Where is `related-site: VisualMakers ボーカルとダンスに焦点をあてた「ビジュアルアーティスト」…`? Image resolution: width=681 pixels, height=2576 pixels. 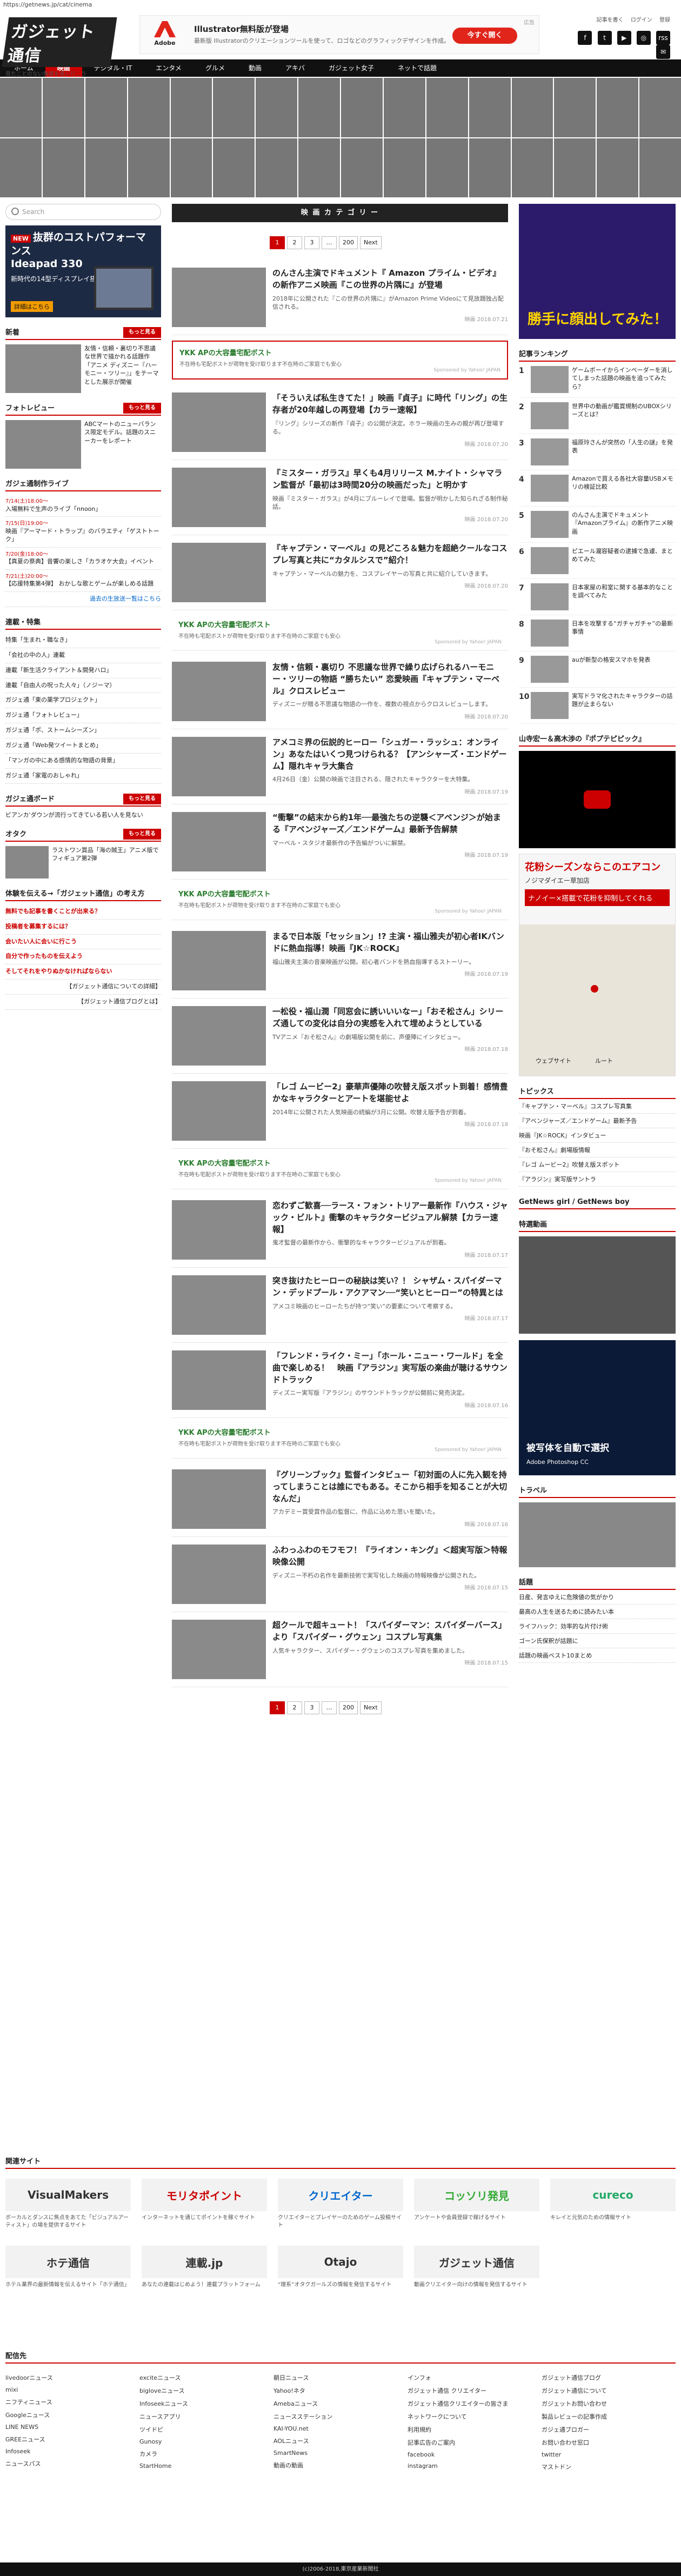
related-site: VisualMakers ボーカルとダンスに焦点をあてた「ビジュアルアーティスト」… is located at coordinates (68, 2204).